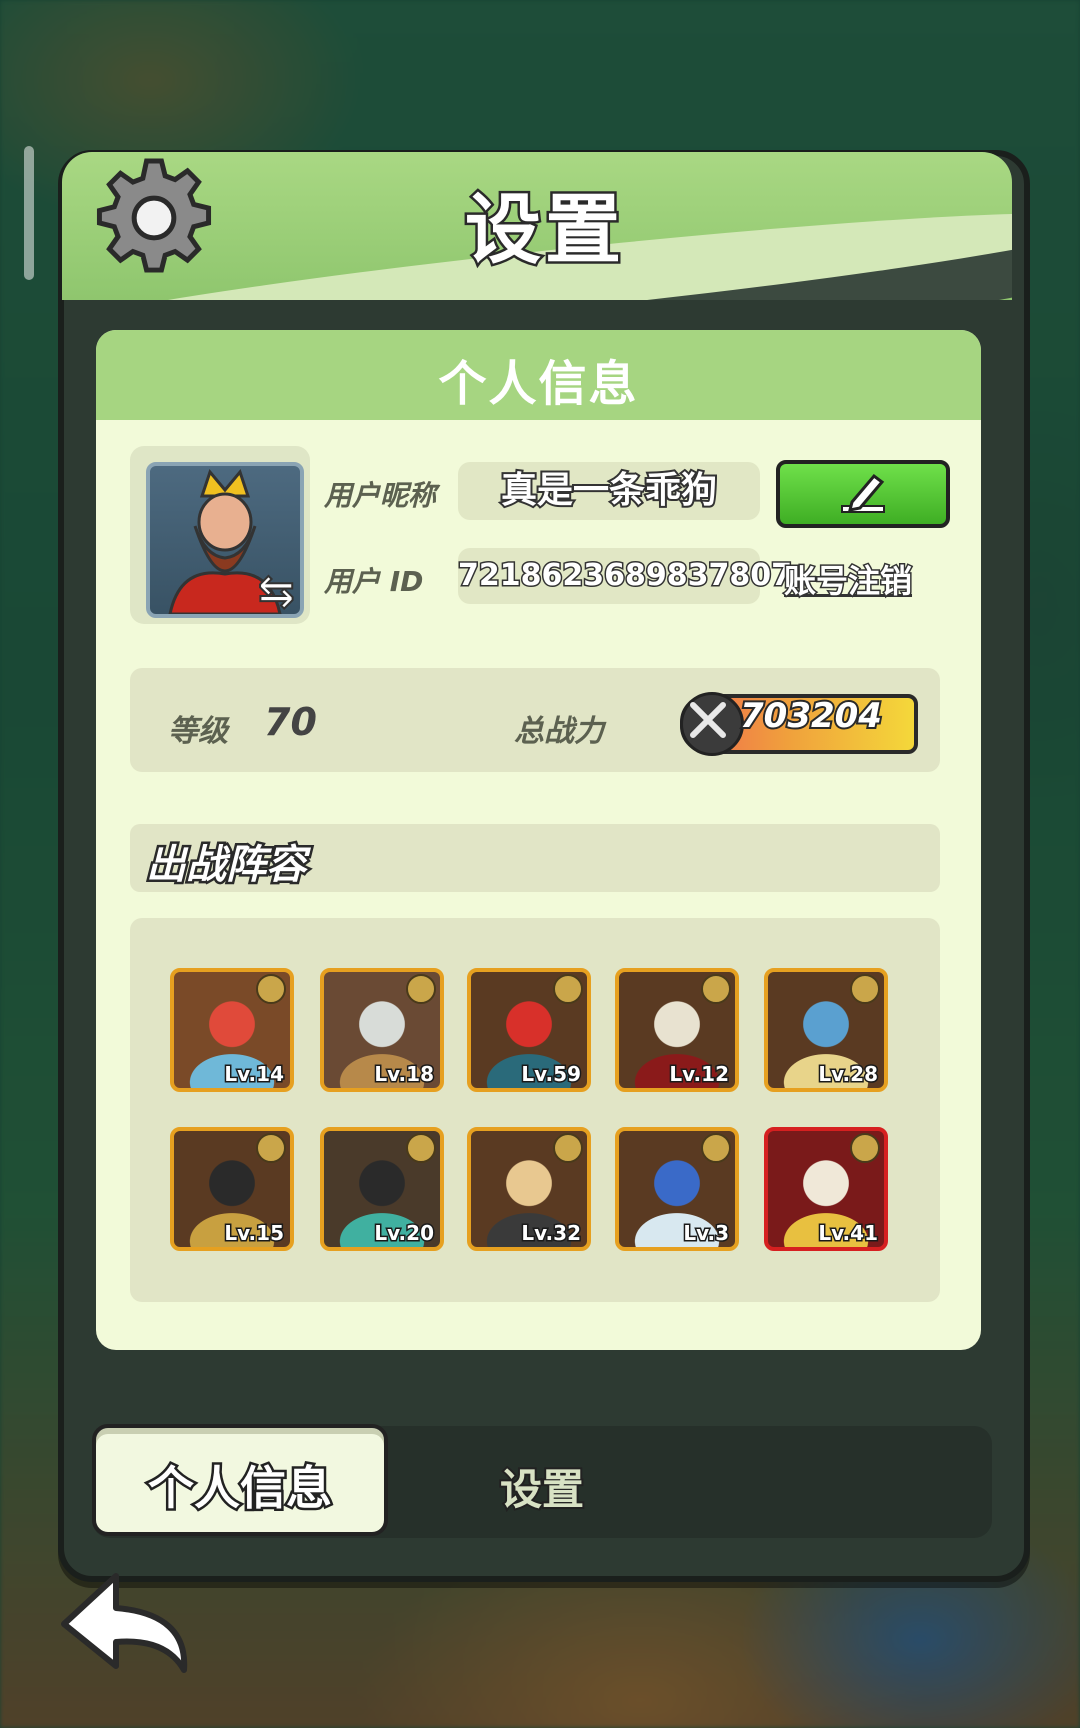 The image size is (1080, 1728). Describe the element at coordinates (232, 1189) in the screenshot. I see `hero-card: Lv.15` at that location.